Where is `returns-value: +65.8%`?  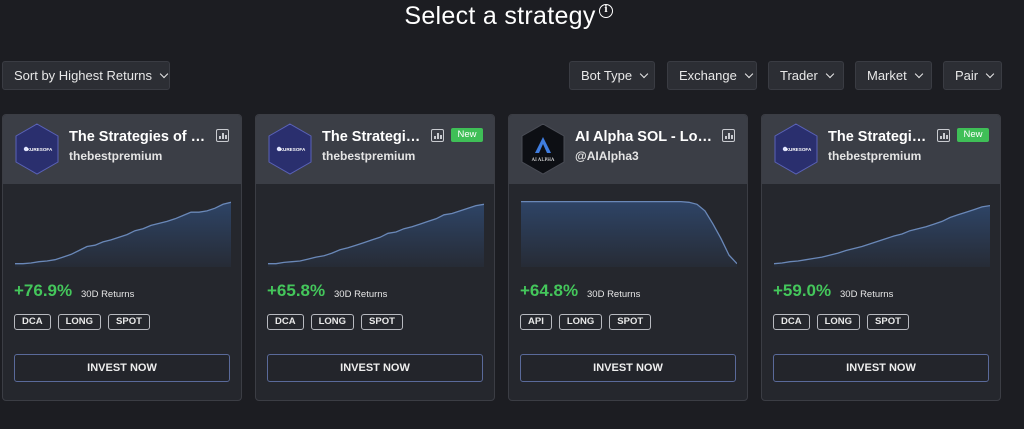
returns-value: +65.8% is located at coordinates (296, 290).